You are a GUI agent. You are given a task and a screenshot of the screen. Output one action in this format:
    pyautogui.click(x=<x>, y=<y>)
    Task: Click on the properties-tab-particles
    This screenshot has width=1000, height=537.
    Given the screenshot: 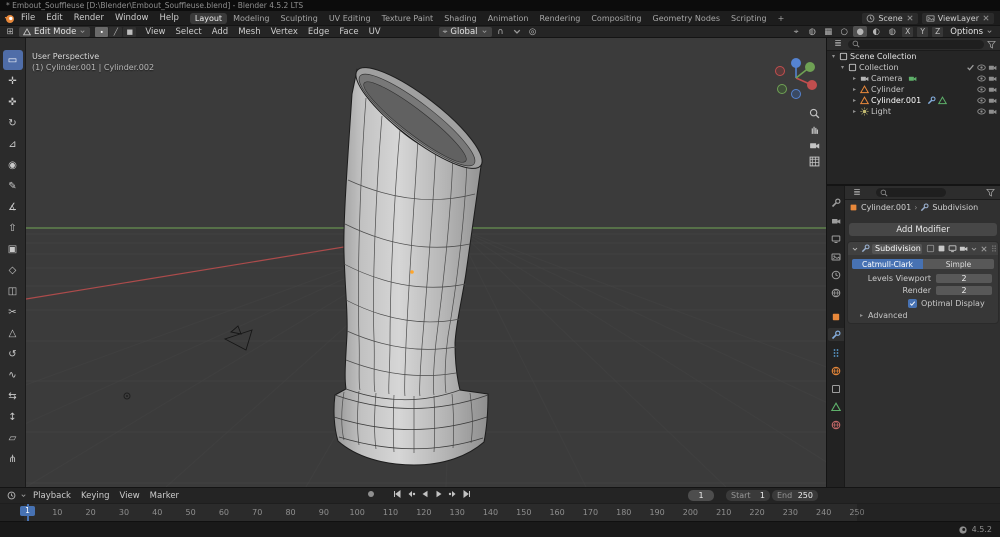 What is the action you would take?
    pyautogui.click(x=836, y=352)
    